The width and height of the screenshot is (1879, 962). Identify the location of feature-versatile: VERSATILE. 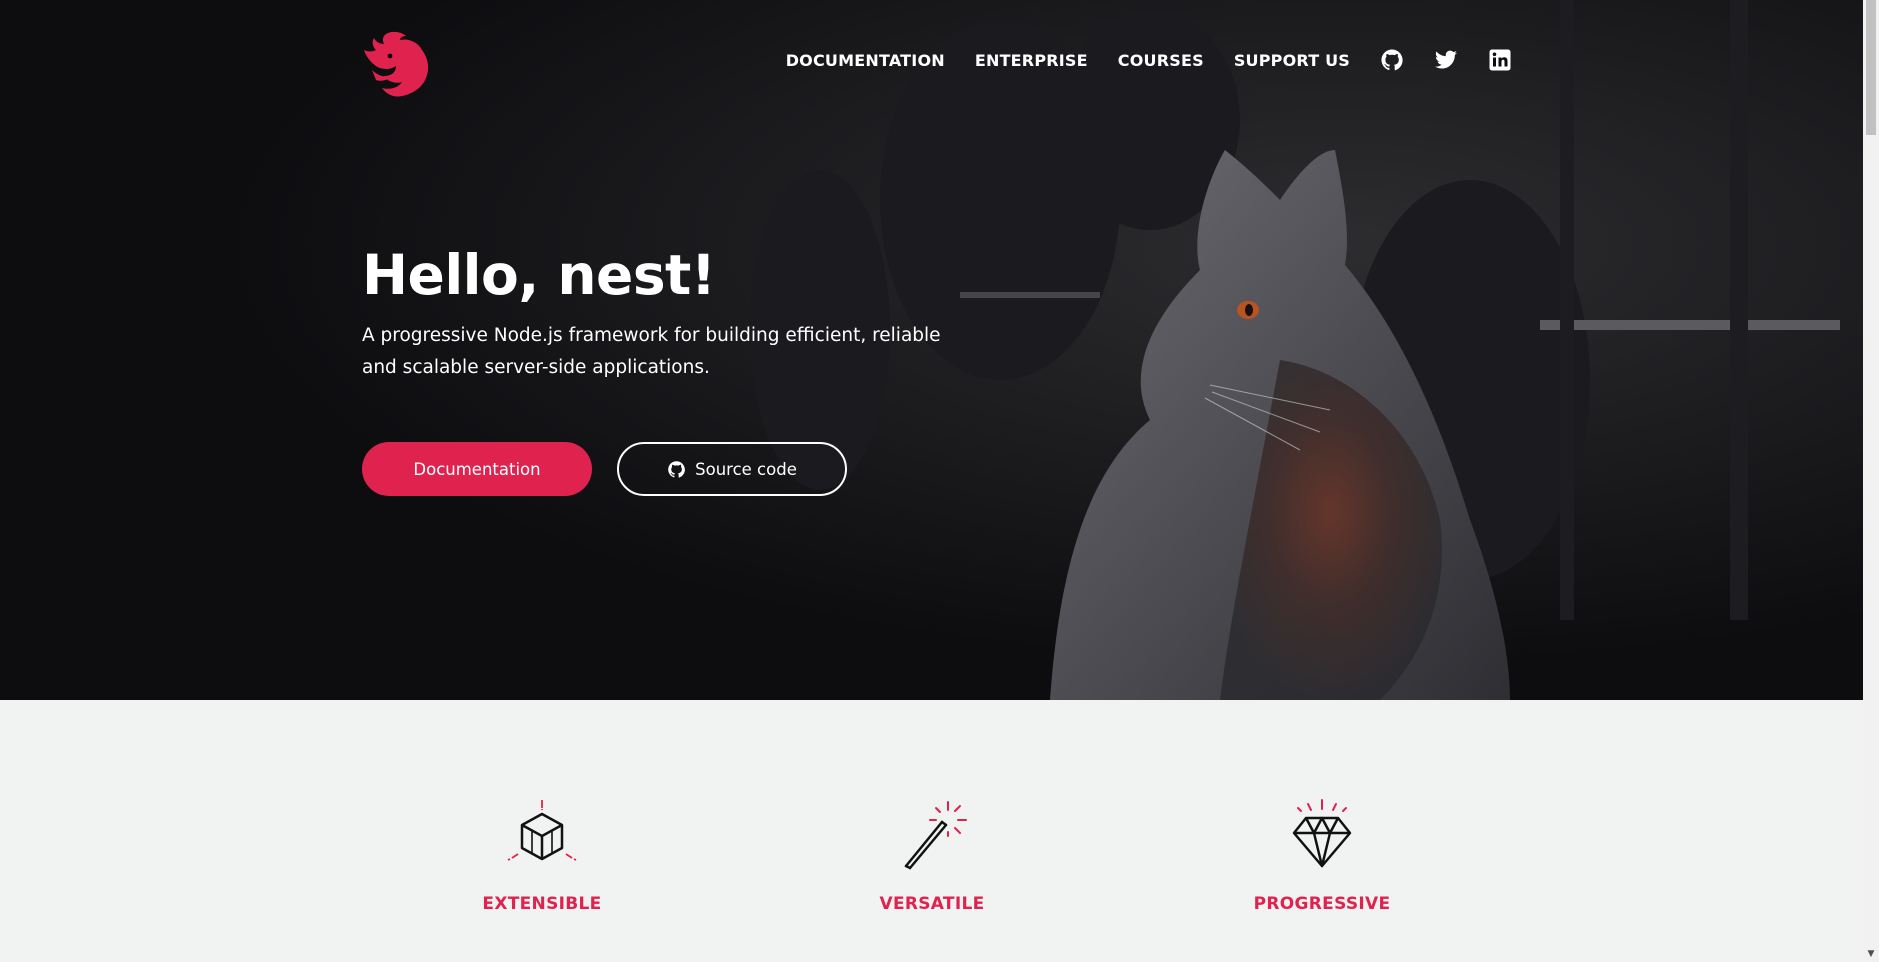
(932, 855).